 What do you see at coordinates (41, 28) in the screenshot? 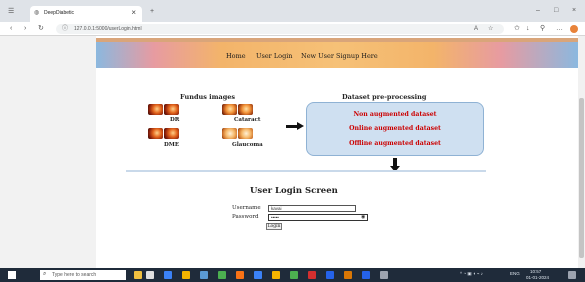
I see `refresh-icon: ↻` at bounding box center [41, 28].